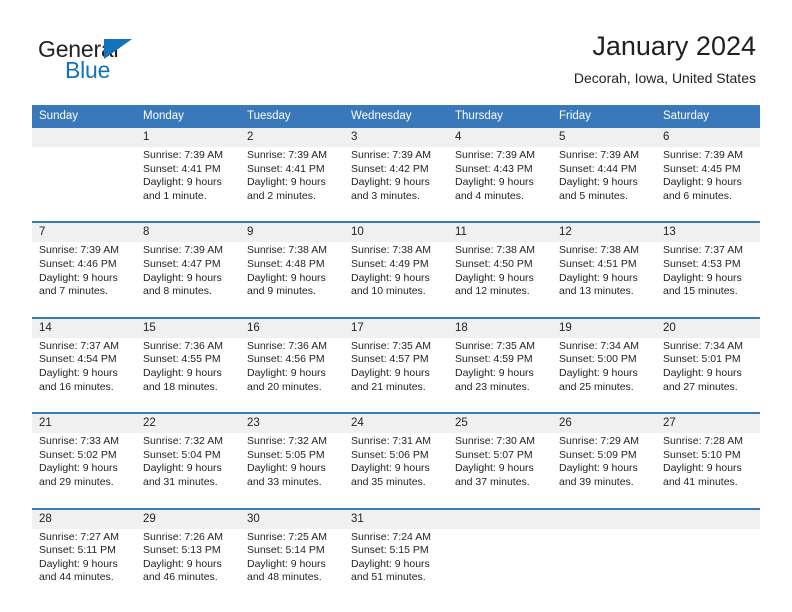 This screenshot has width=792, height=612. What do you see at coordinates (495, 441) in the screenshot?
I see `sunrise-text: Sunrise: 7:30 AM` at bounding box center [495, 441].